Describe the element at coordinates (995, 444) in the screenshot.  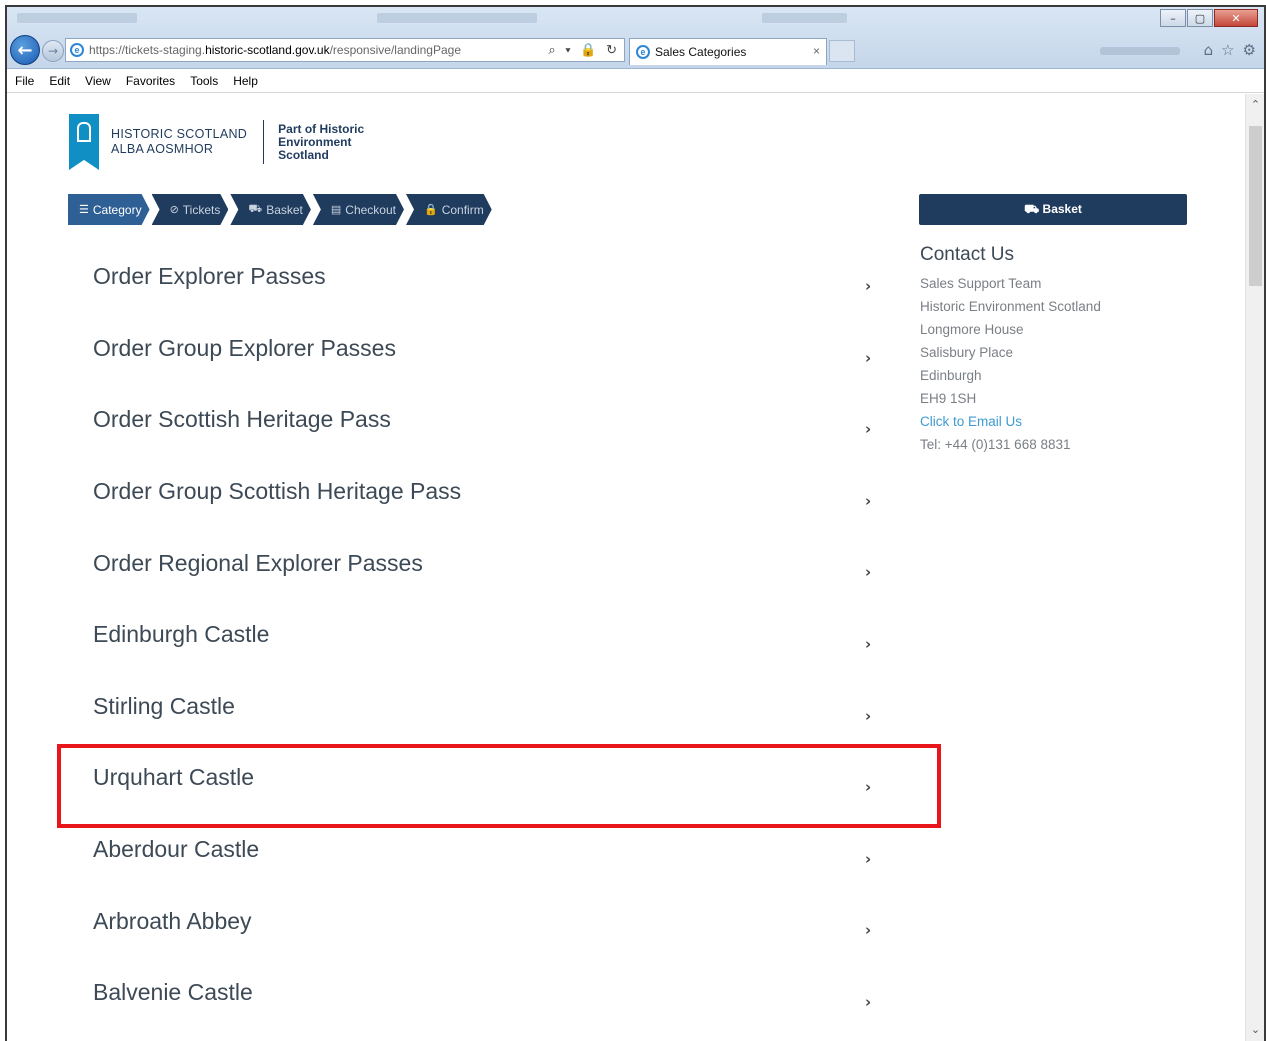
I see `contact-phone: Tel: +44 (0)131 668 8831` at that location.